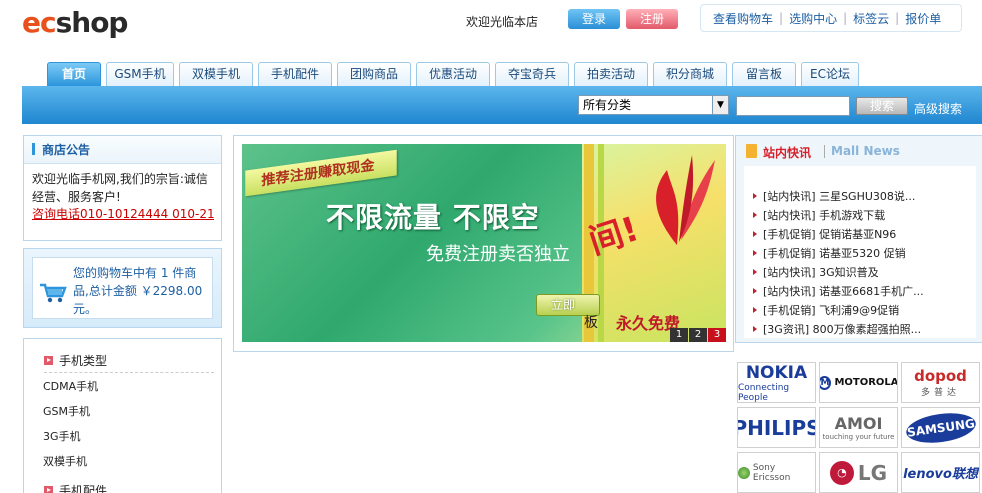 The width and height of the screenshot is (982, 493). What do you see at coordinates (819, 215) in the screenshot?
I see `news-item: [站内快讯] 手机游戏下载` at bounding box center [819, 215].